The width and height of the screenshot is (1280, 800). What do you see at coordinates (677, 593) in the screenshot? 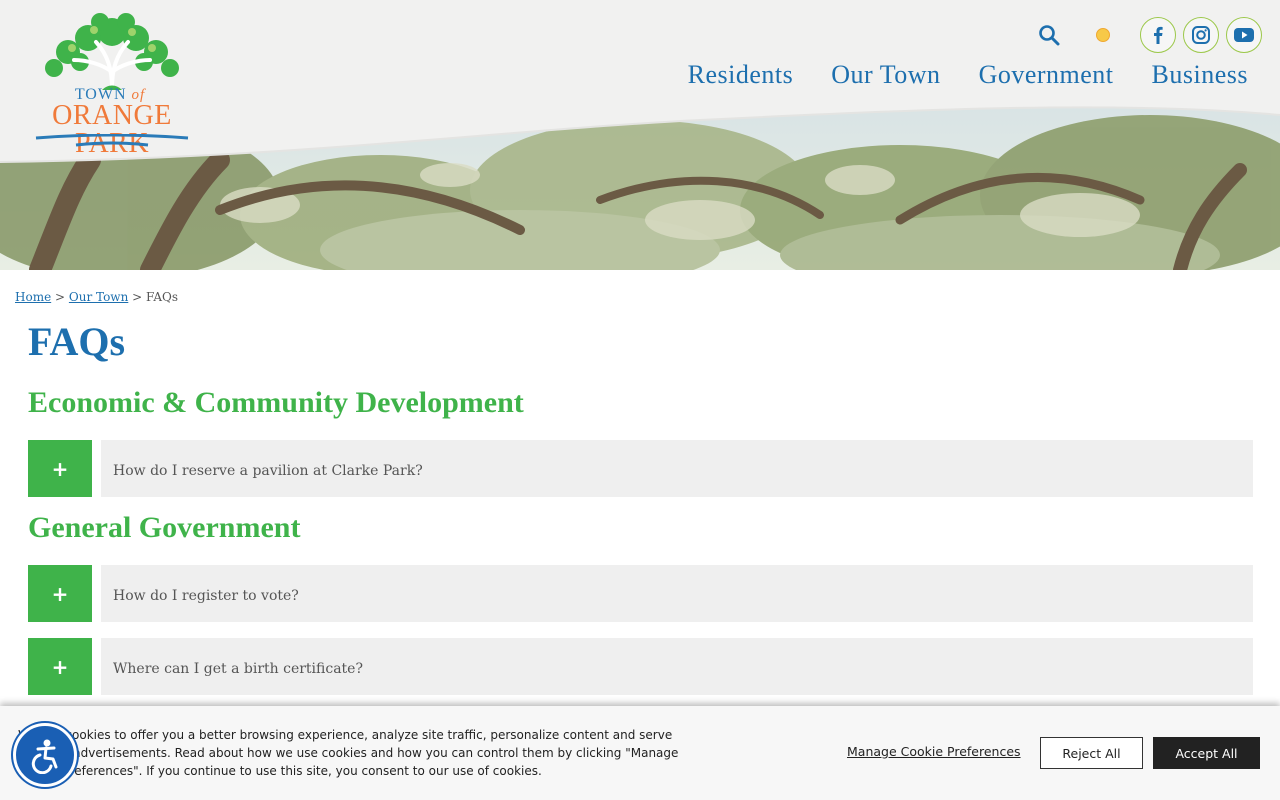
I see `faq-question: How do I register to vote?` at bounding box center [677, 593].